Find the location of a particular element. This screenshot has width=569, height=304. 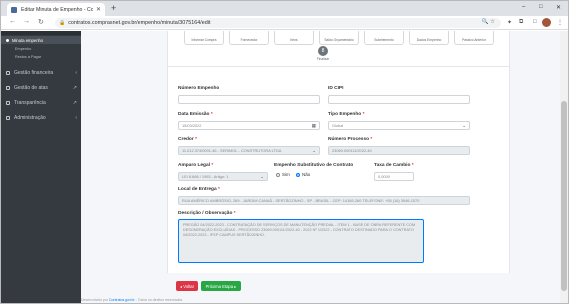

sidebar-item-label: Transparência is located at coordinates (30, 102).